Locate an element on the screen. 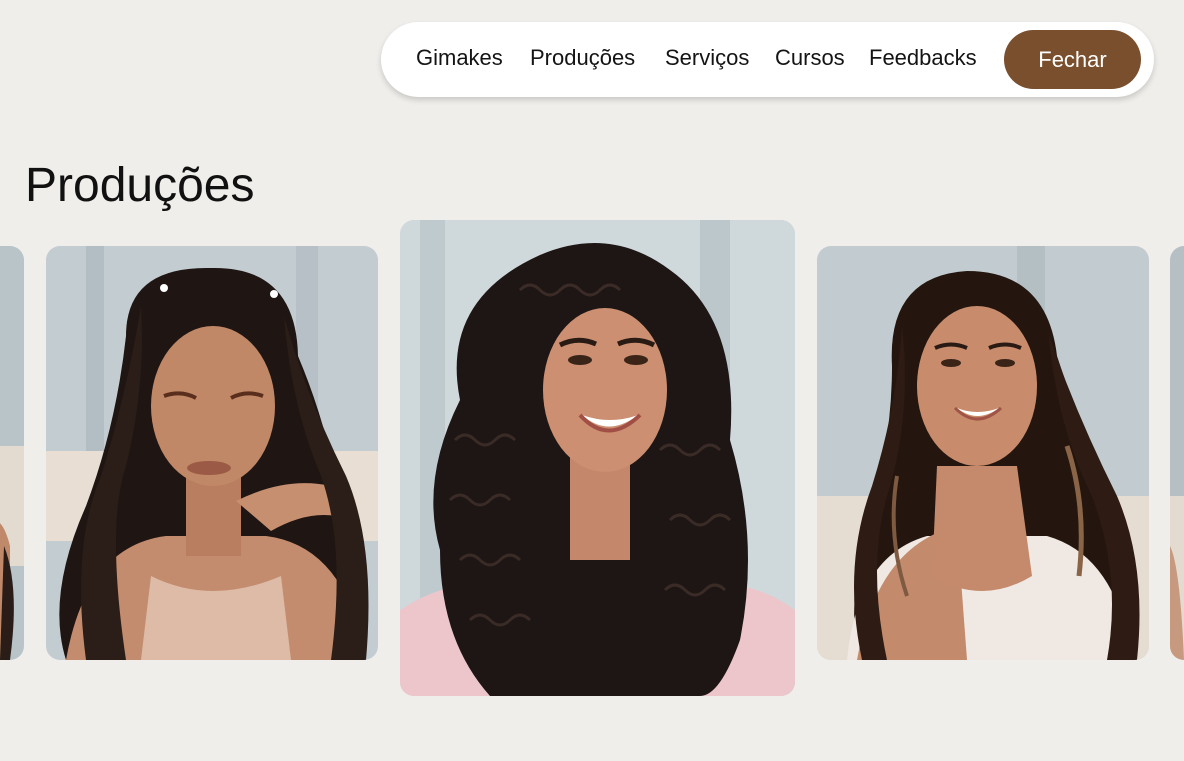 The image size is (1184, 761). carousel-card-partial-right is located at coordinates (1177, 453).